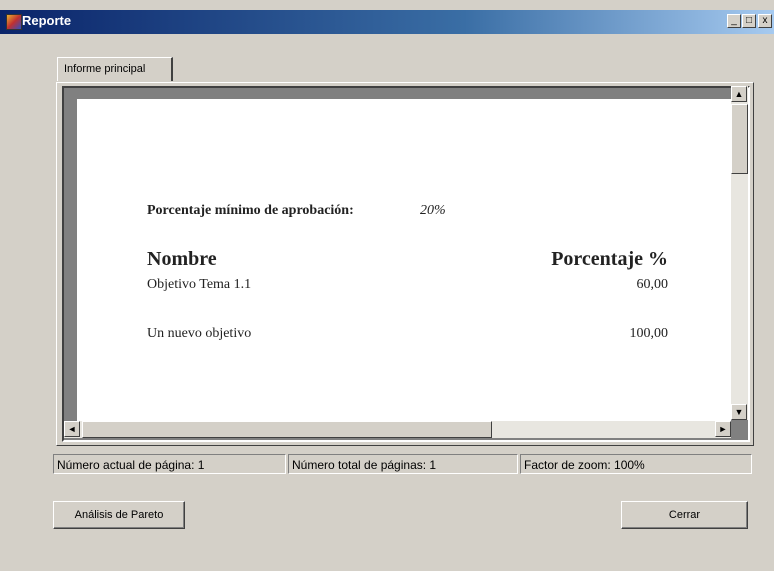  I want to click on scroll-right-button: ►, so click(723, 429).